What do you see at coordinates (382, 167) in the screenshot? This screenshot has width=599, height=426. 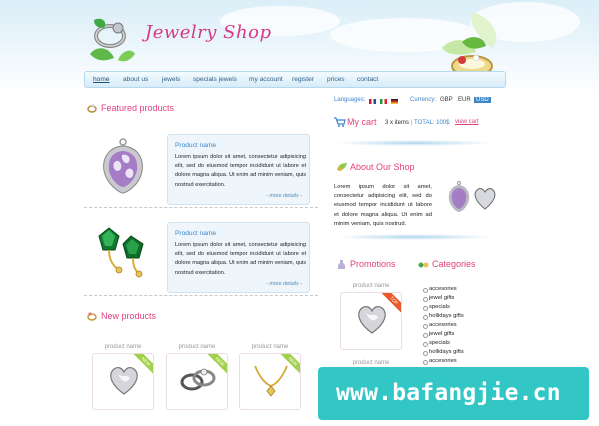 I see `about-shop-title: About Our Shop` at bounding box center [382, 167].